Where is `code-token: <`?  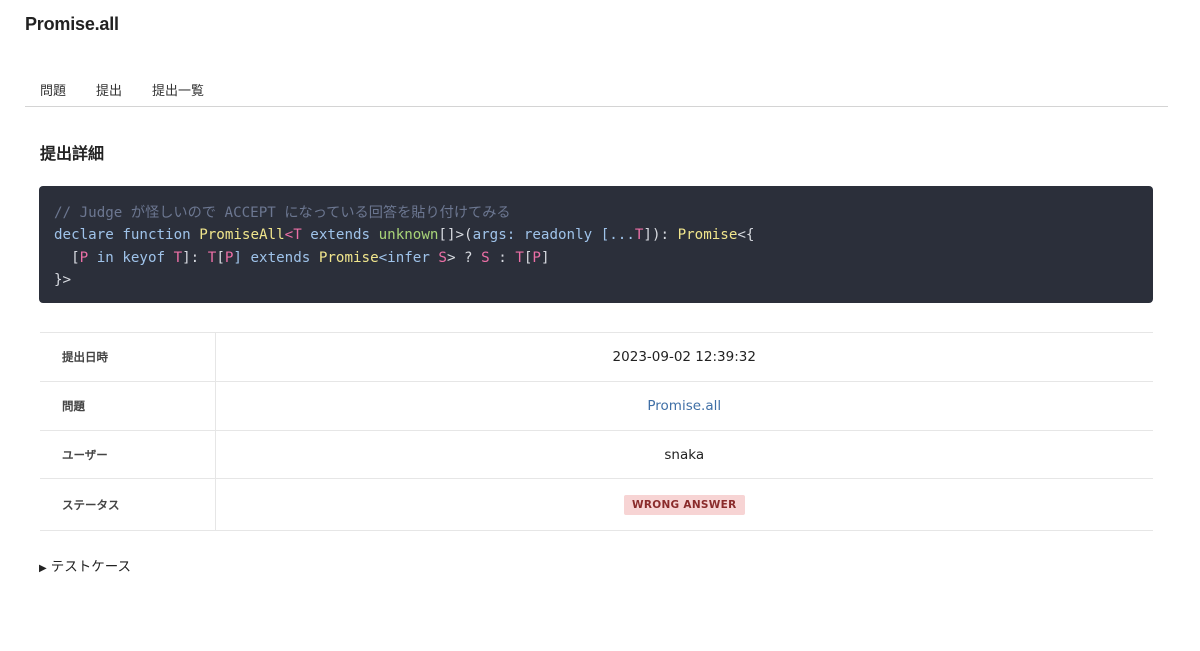 code-token: < is located at coordinates (289, 235).